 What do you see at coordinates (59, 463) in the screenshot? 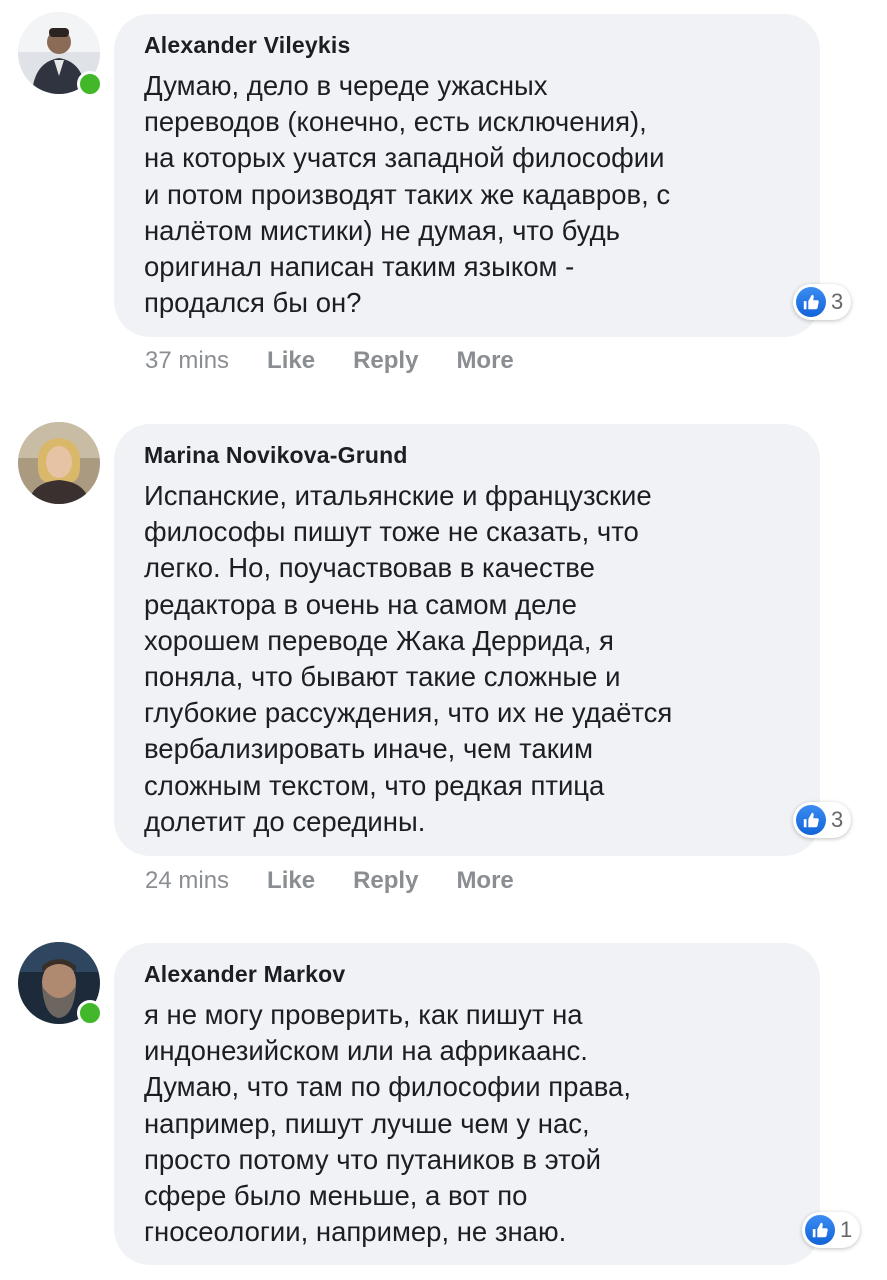
I see `avatar` at bounding box center [59, 463].